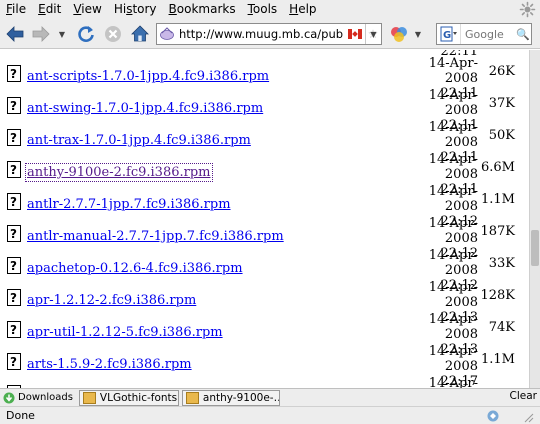 This screenshot has width=540, height=424. Describe the element at coordinates (493, 416) in the screenshot. I see `extension-status-icon` at that location.